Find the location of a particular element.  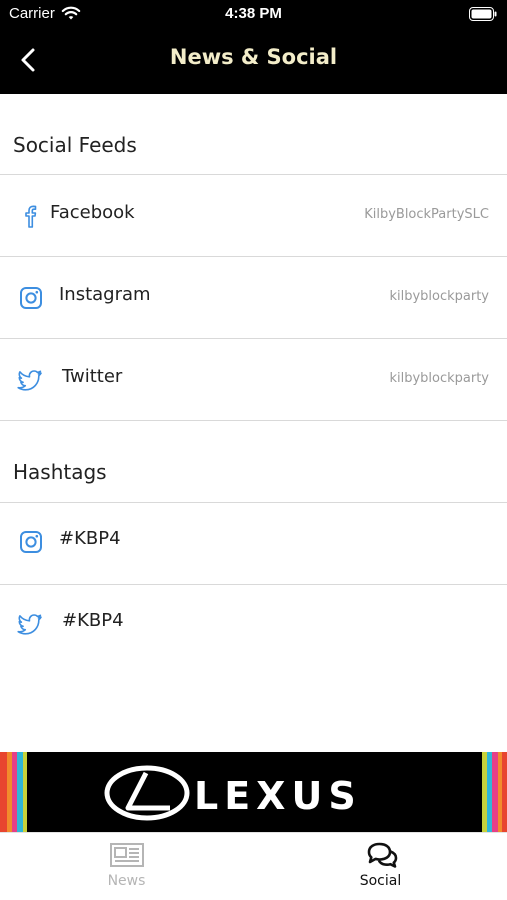

chat-bubbles-icon is located at coordinates (382, 855).